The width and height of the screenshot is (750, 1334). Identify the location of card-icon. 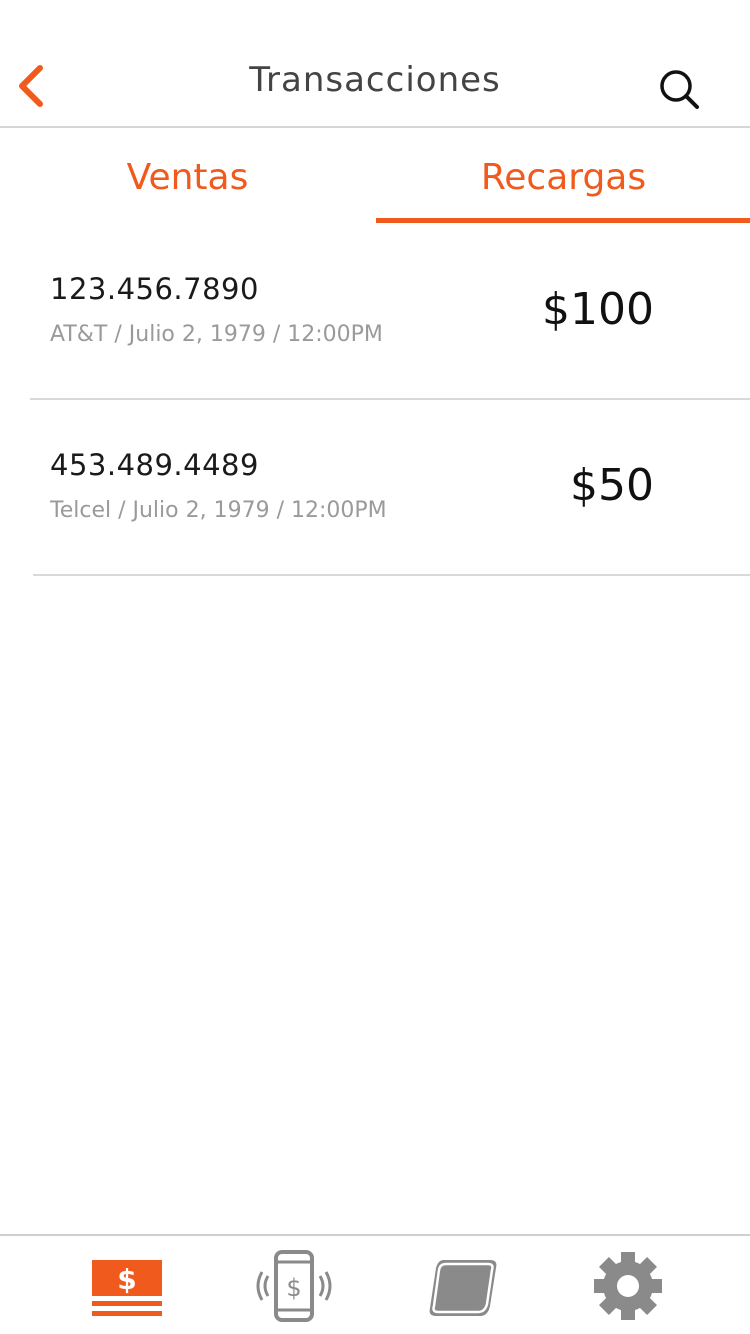
(463, 1288).